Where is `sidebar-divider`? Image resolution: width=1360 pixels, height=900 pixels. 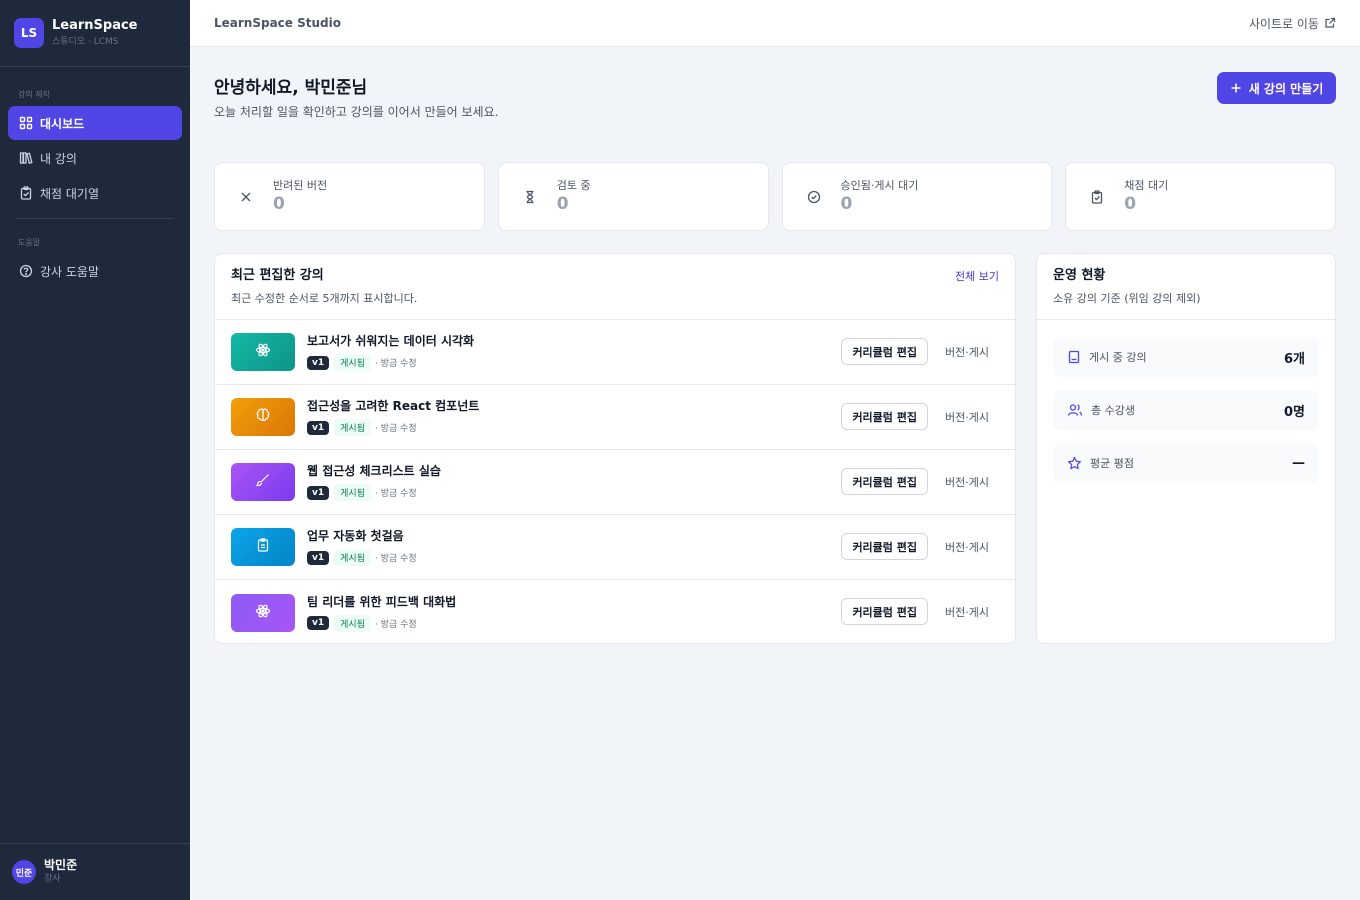
sidebar-divider is located at coordinates (95, 218).